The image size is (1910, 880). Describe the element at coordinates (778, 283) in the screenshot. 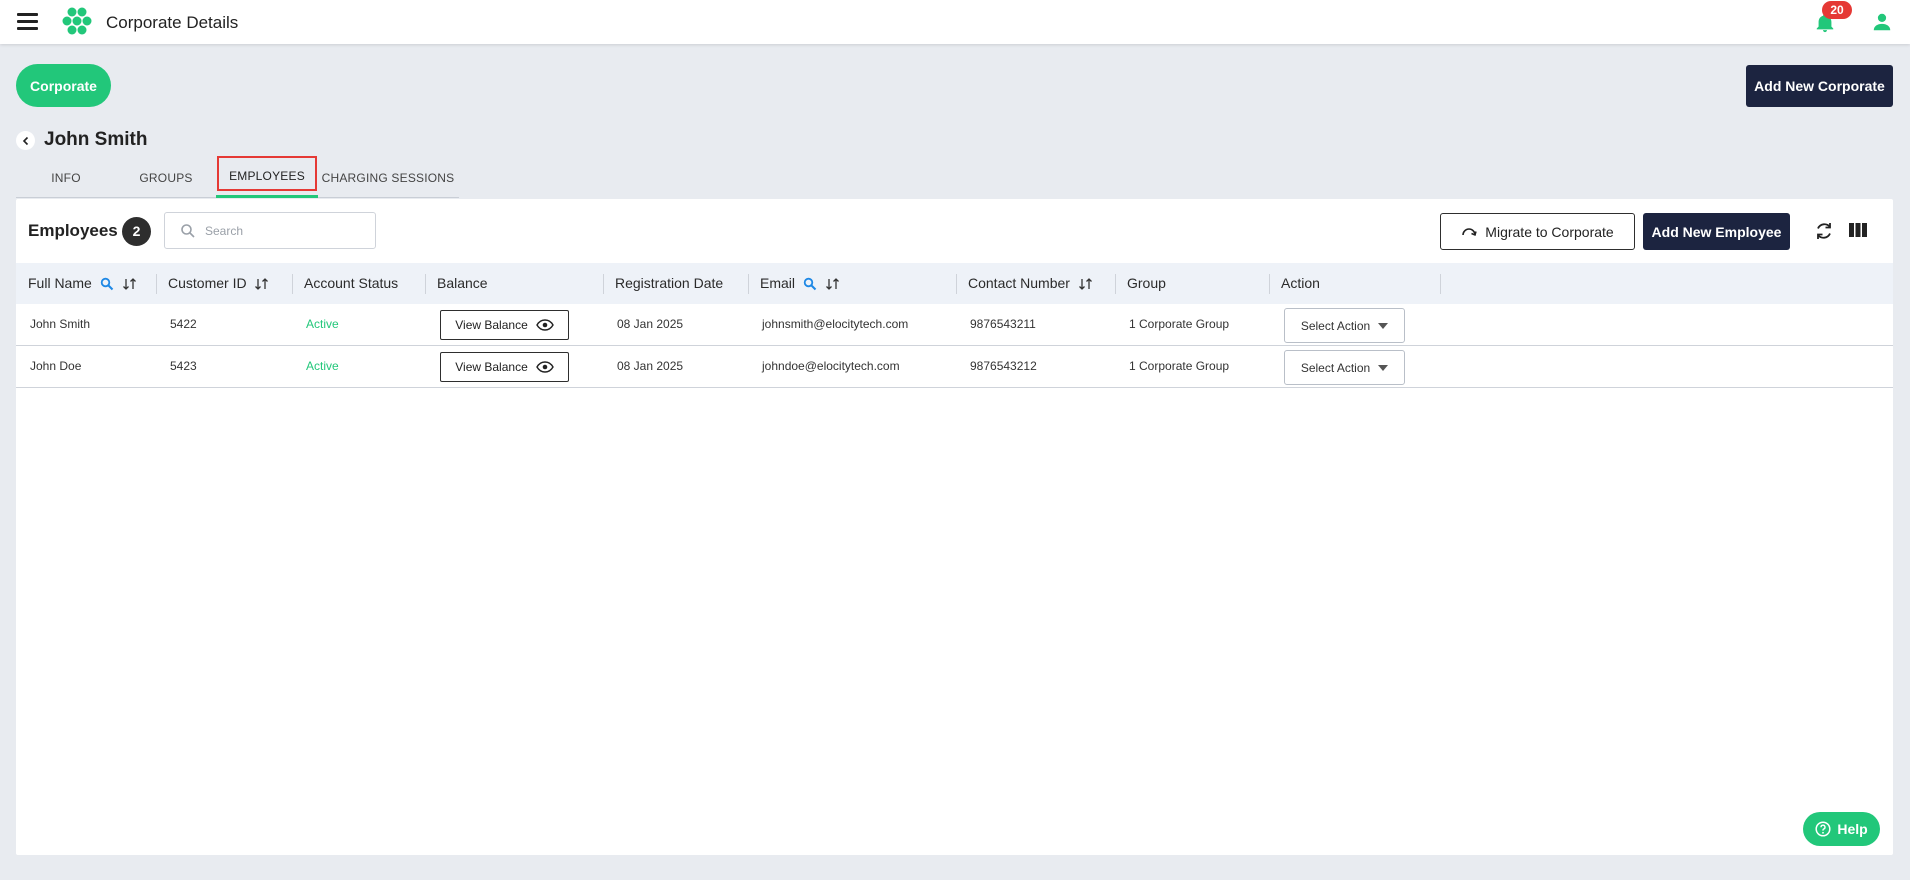

I see `column-label: Email` at that location.